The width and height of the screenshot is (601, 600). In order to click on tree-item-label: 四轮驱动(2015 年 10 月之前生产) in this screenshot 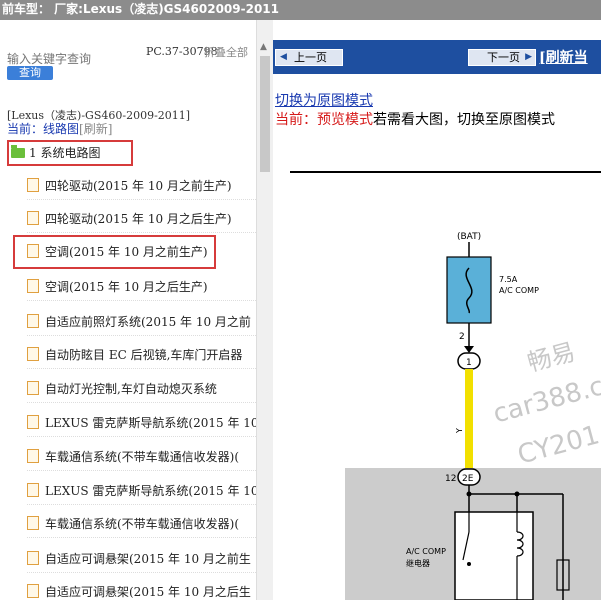, I will do `click(138, 186)`.